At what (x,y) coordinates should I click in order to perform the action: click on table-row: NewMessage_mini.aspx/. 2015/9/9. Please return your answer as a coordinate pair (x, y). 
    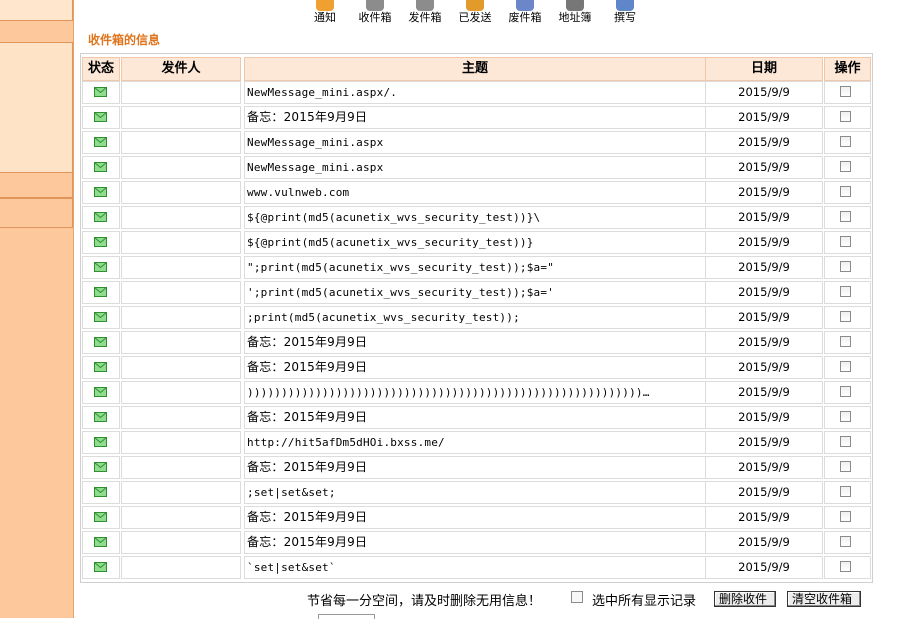
    Looking at the image, I should click on (476, 92).